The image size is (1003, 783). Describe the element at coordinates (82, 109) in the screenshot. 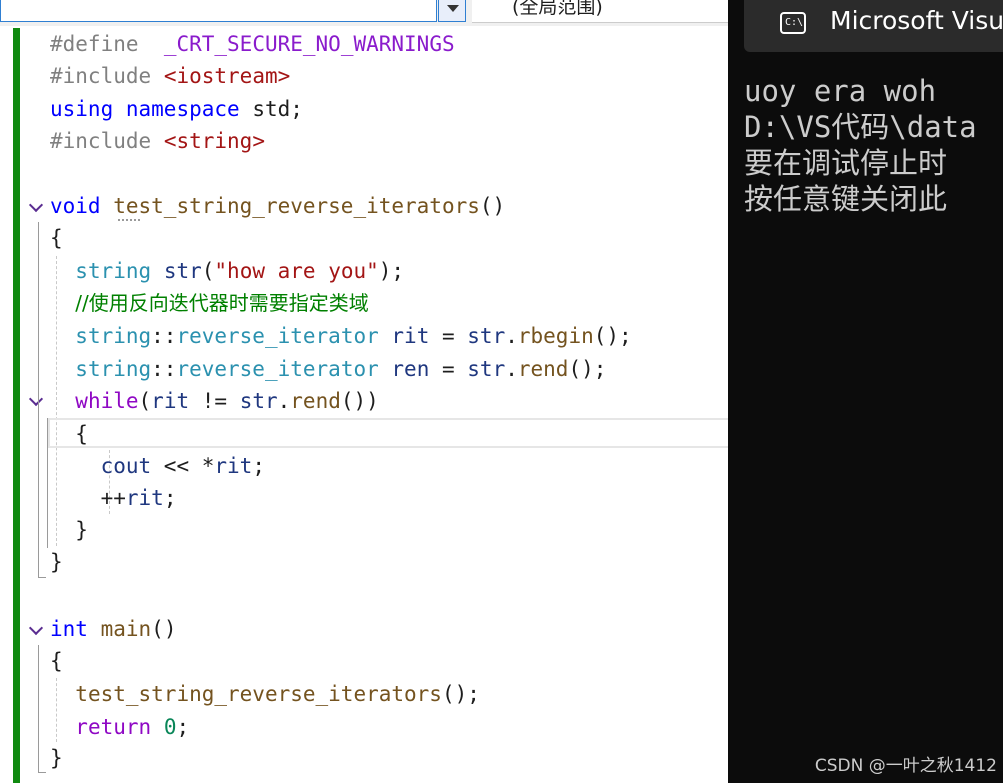

I see `keyword: using` at that location.